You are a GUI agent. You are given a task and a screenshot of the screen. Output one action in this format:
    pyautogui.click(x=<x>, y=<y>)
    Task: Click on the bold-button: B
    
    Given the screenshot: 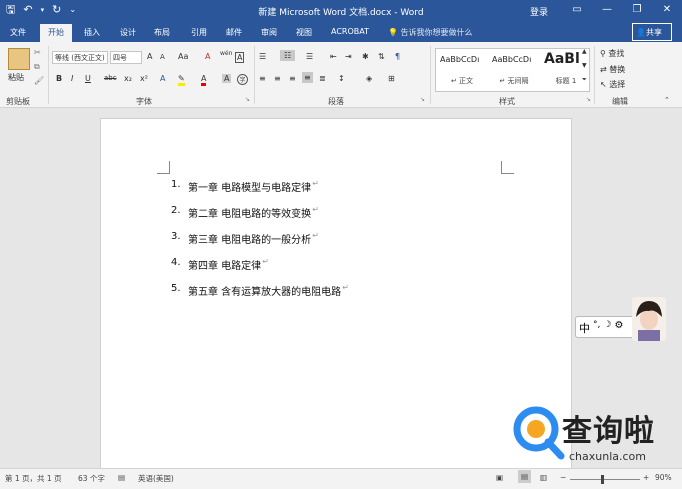 What is the action you would take?
    pyautogui.click(x=59, y=78)
    